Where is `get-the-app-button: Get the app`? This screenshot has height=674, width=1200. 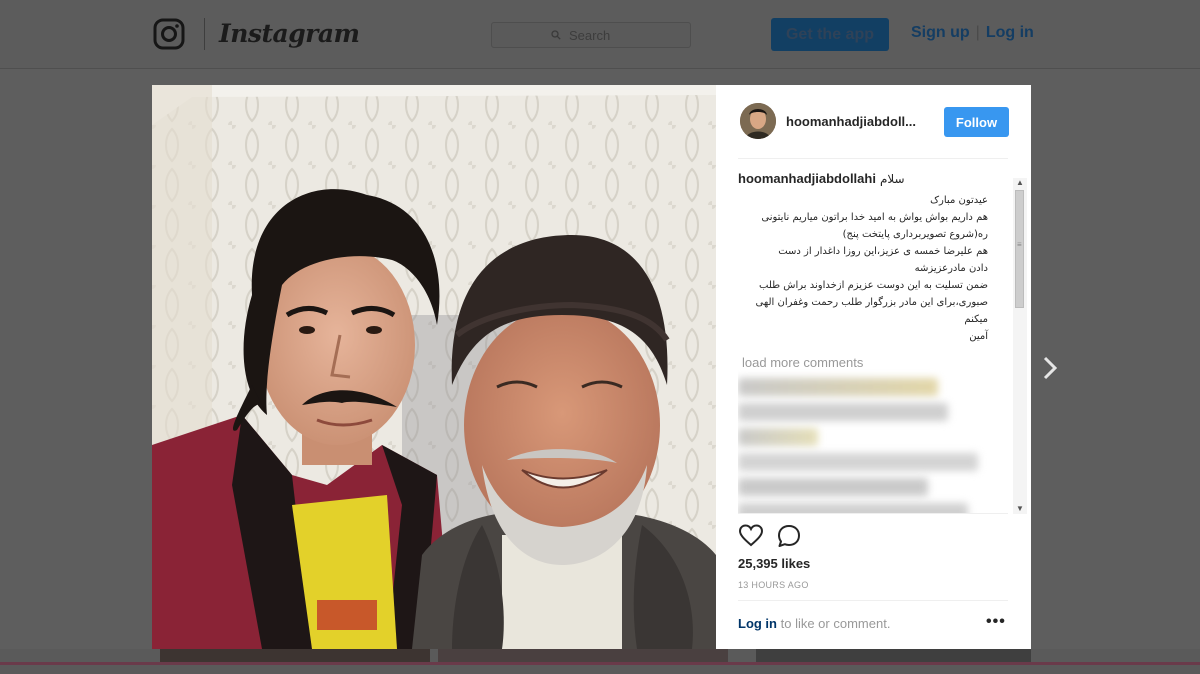
get-the-app-button: Get the app is located at coordinates (830, 34).